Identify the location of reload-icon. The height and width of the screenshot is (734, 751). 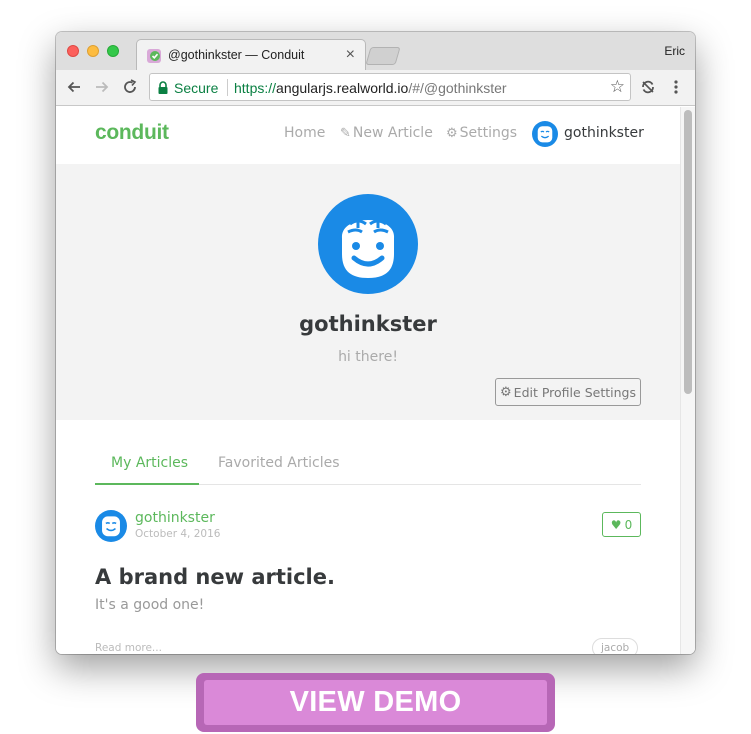
(130, 87).